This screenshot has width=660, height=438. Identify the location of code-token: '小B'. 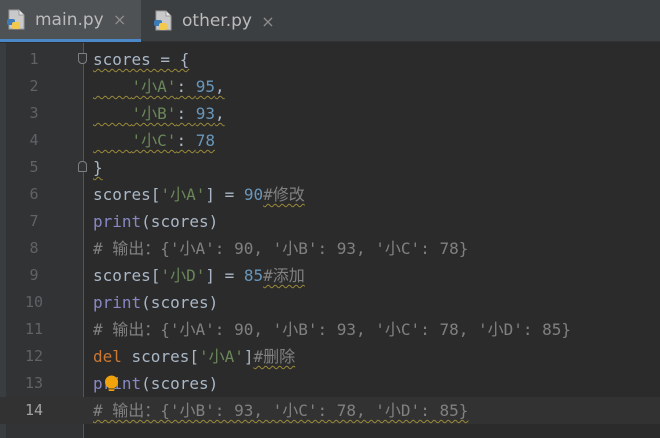
(154, 113).